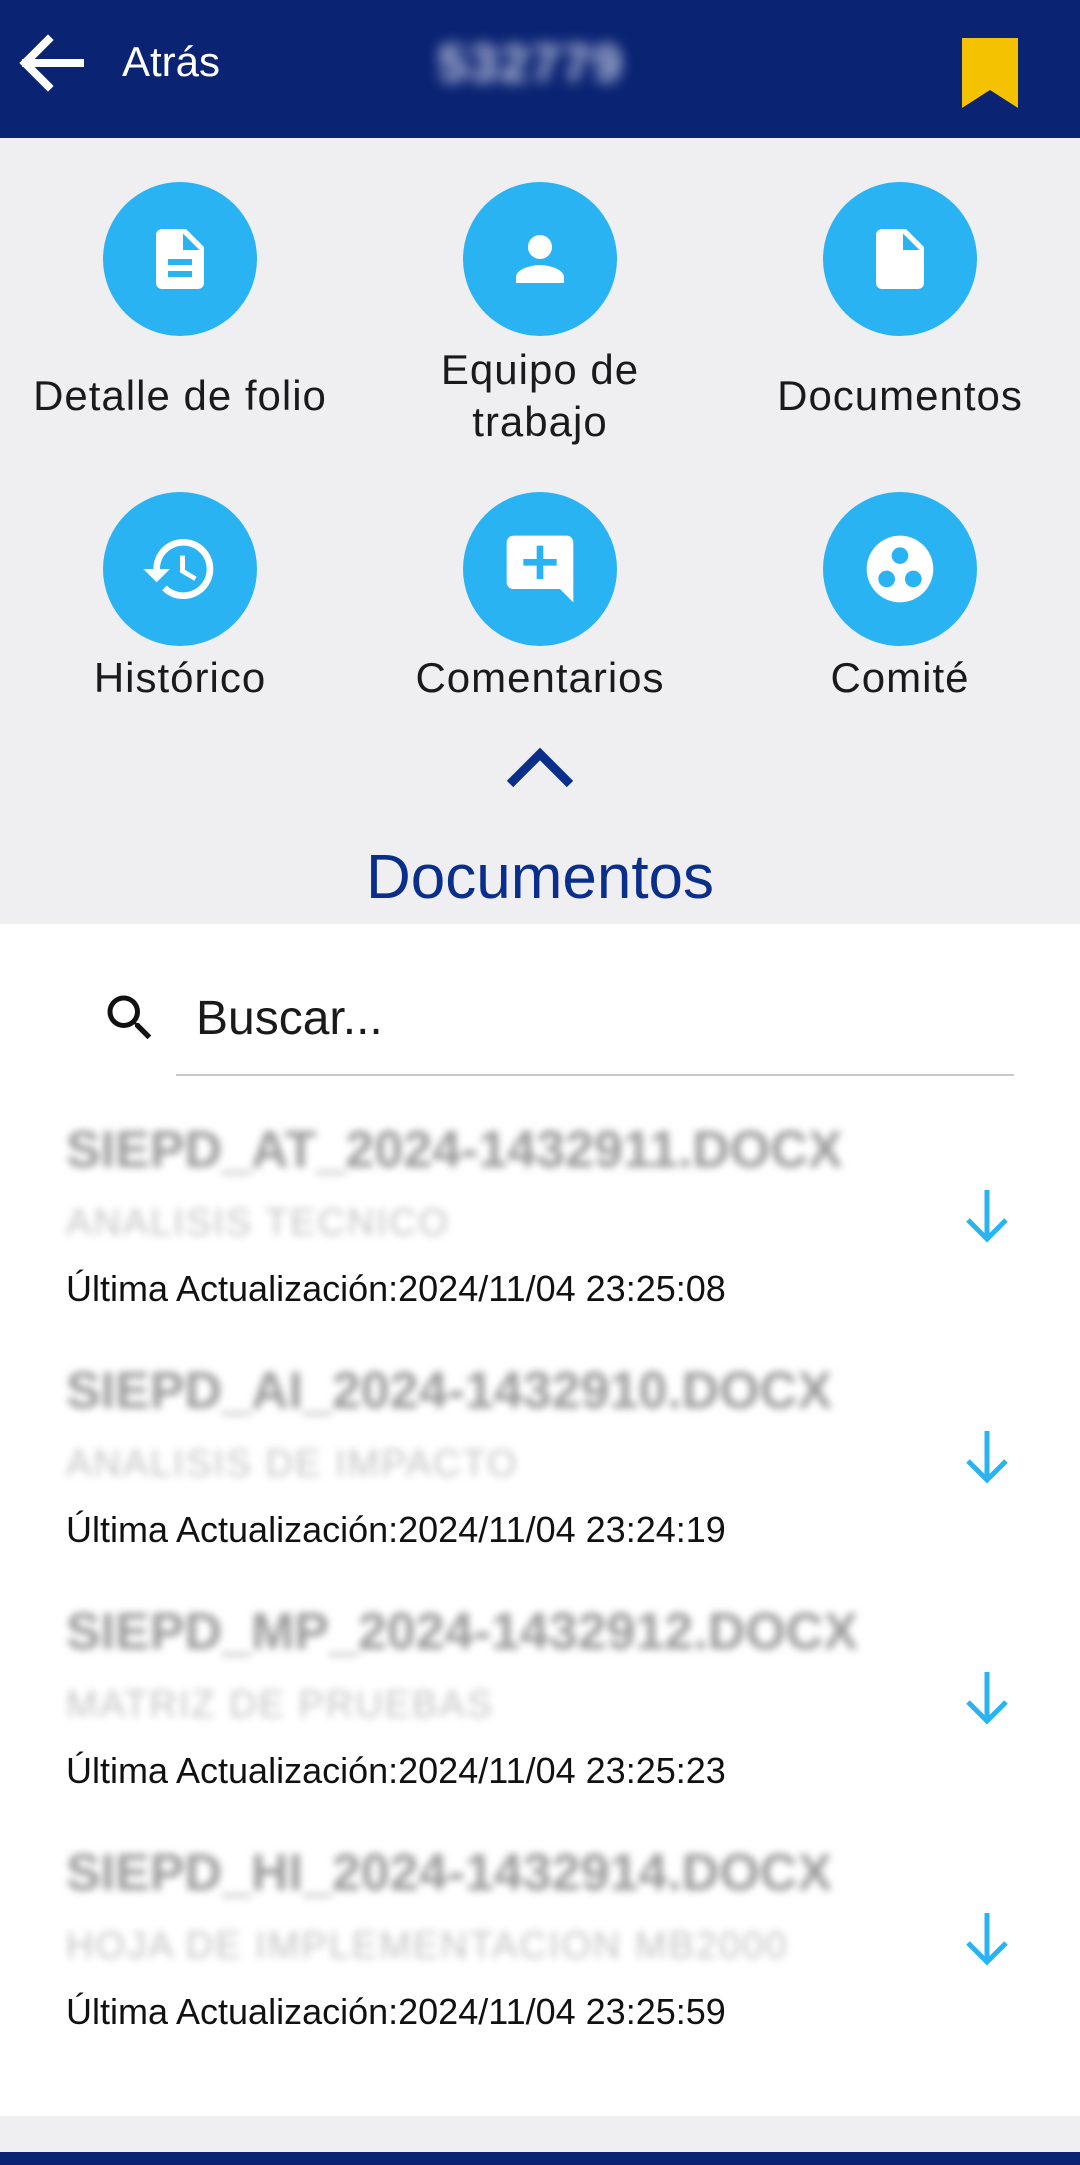 The image size is (1080, 2165). What do you see at coordinates (130, 1018) in the screenshot?
I see `search-icon` at bounding box center [130, 1018].